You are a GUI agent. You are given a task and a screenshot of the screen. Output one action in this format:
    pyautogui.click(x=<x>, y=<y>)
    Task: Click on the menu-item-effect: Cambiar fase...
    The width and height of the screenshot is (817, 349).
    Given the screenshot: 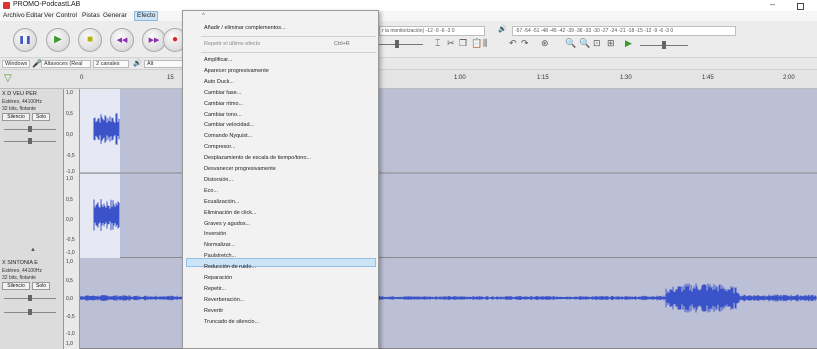 What is the action you would take?
    pyautogui.click(x=222, y=93)
    